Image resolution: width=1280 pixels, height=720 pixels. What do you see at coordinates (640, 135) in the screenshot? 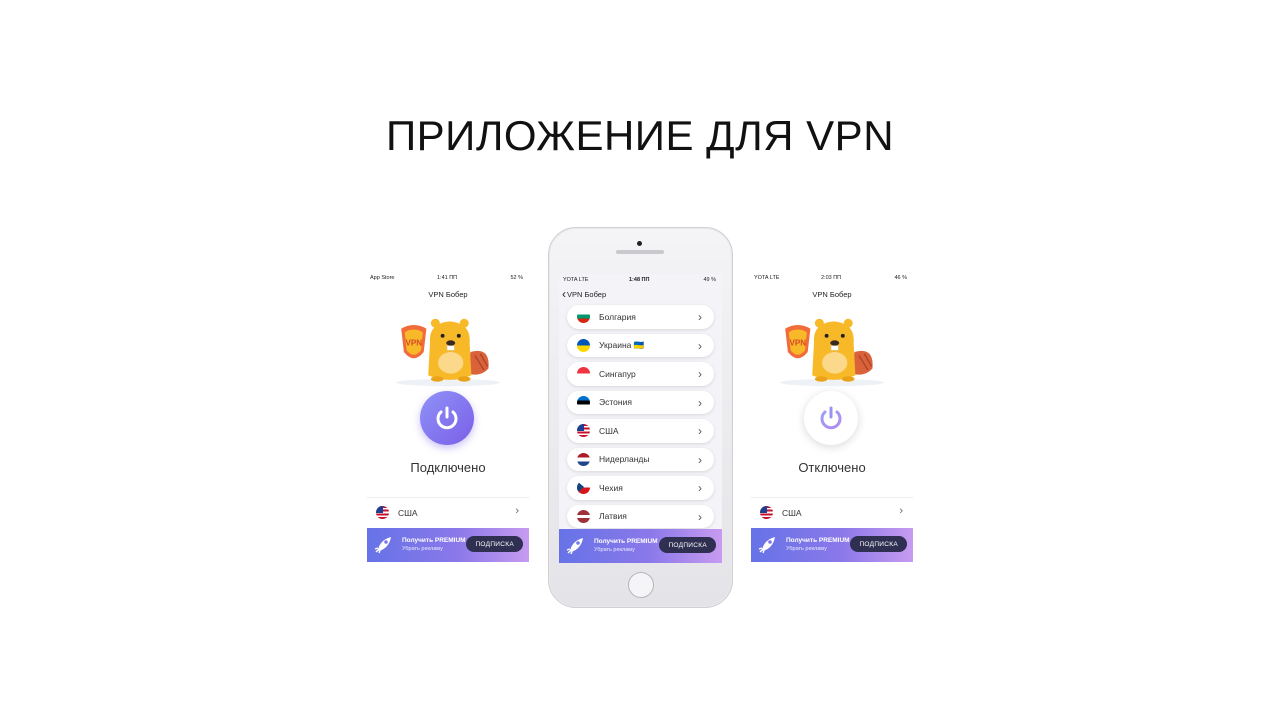
I see `slide-title: ПРИЛОЖЕНИЕ ДЛЯ VPN` at bounding box center [640, 135].